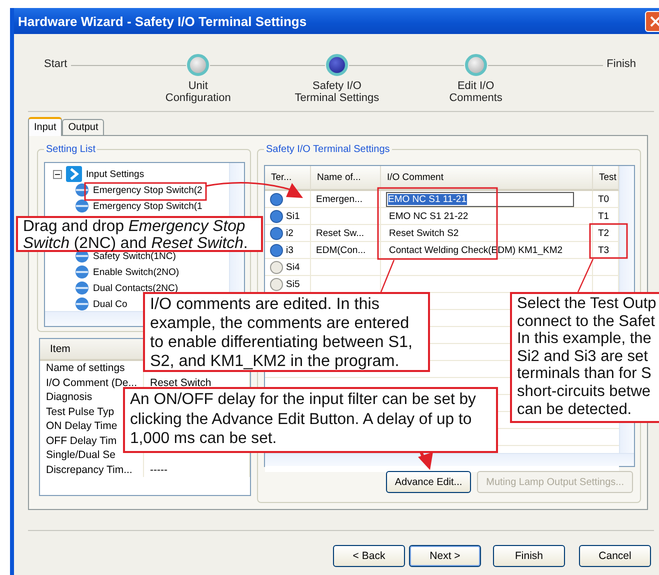 The height and width of the screenshot is (575, 659). Describe the element at coordinates (290, 250) in the screenshot. I see `terminal-label: i3` at that location.